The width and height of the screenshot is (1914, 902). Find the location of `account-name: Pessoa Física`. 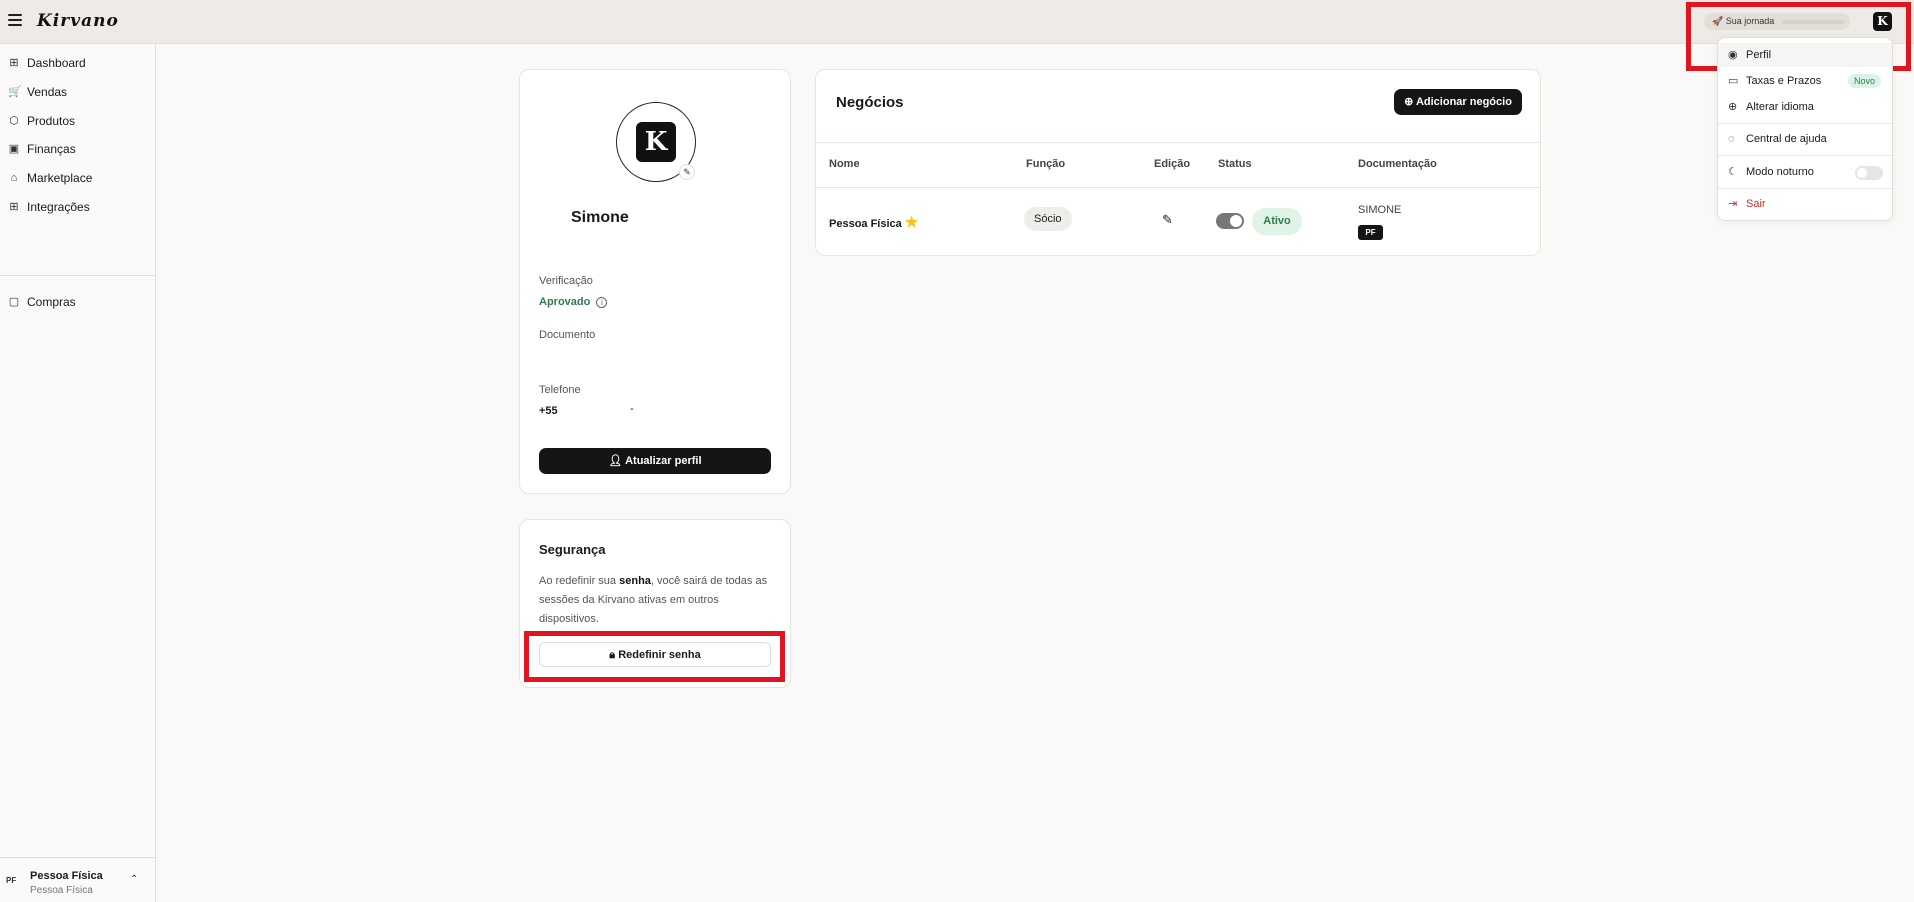

account-name: Pessoa Física is located at coordinates (66, 876).